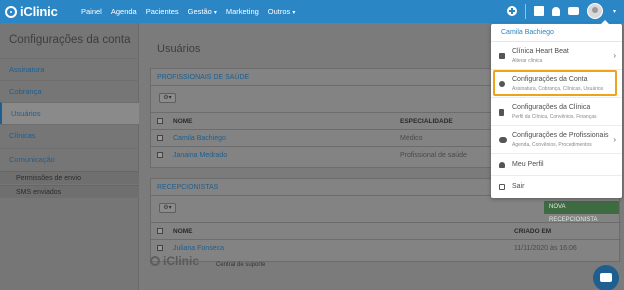 This screenshot has width=624, height=290. What do you see at coordinates (279, 11) in the screenshot?
I see `nav-outros-label: Outros` at bounding box center [279, 11].